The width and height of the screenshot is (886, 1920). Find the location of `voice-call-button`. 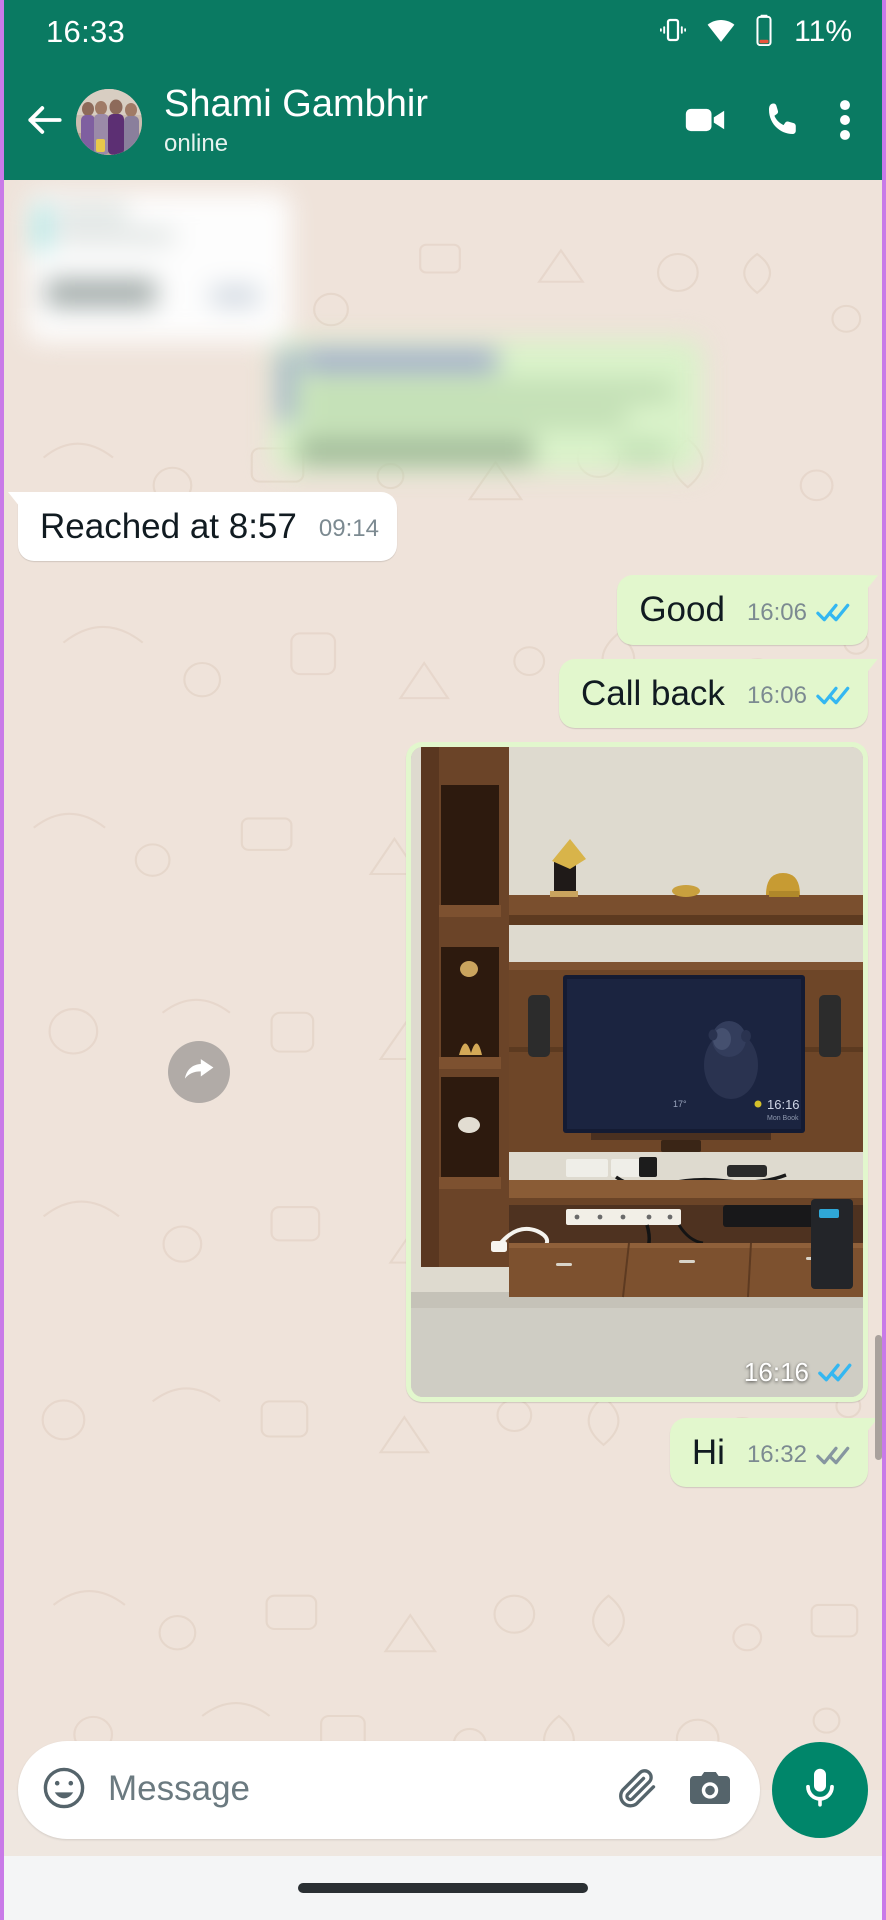

voice-call-button is located at coordinates (783, 122).